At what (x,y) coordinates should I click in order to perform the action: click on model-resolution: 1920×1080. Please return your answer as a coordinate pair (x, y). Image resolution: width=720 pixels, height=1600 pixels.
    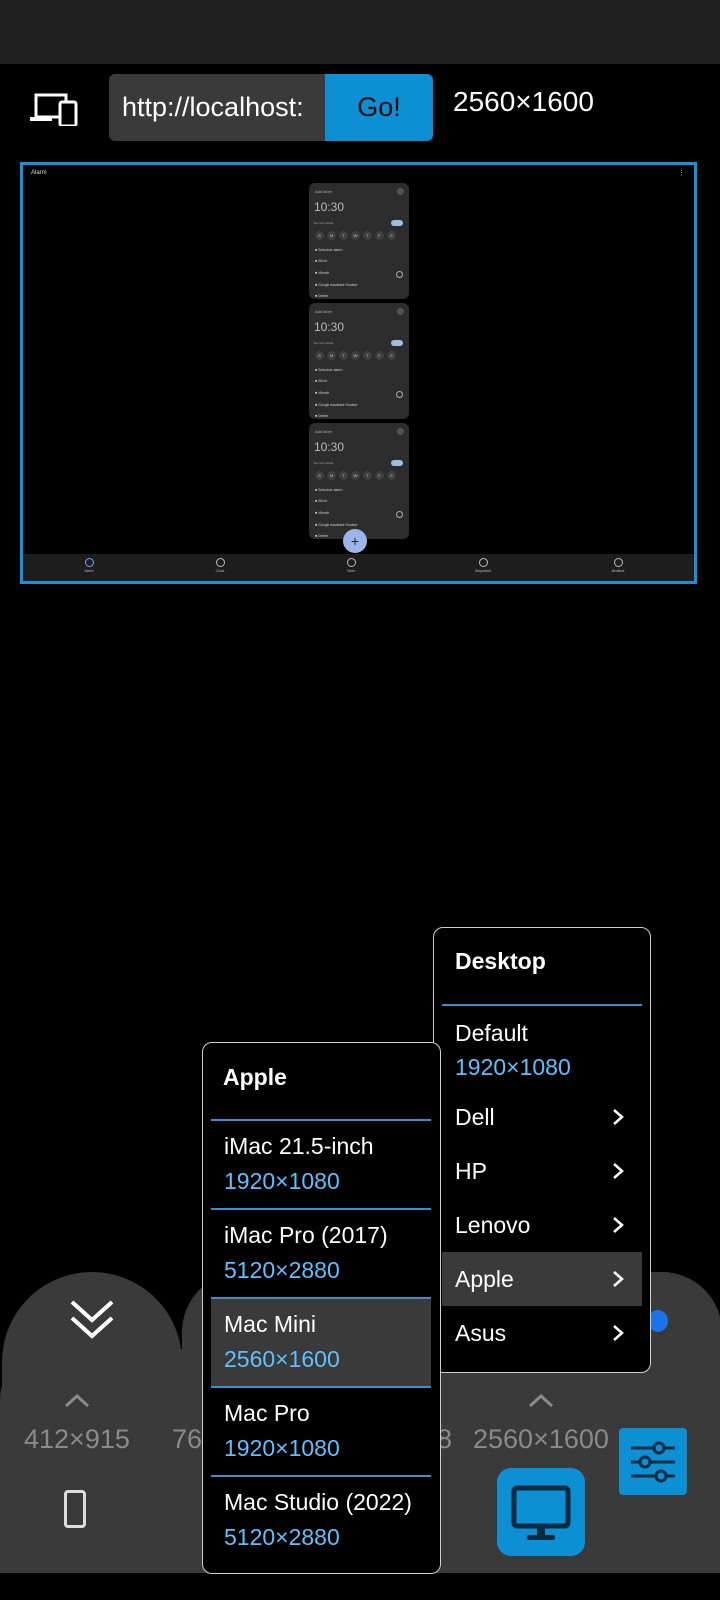
    Looking at the image, I should click on (282, 1448).